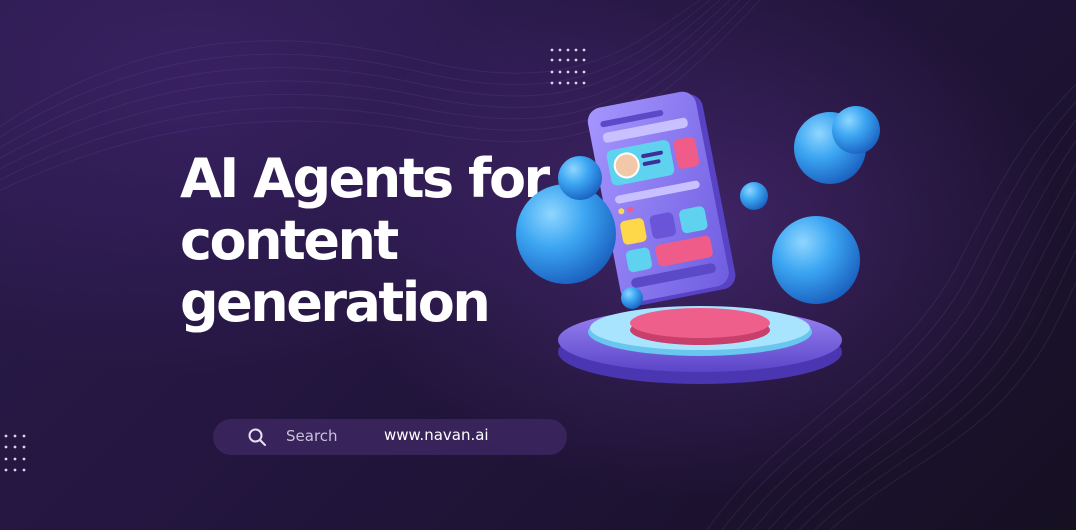 Image resolution: width=1076 pixels, height=530 pixels. I want to click on phone-illustration, so click(661, 198).